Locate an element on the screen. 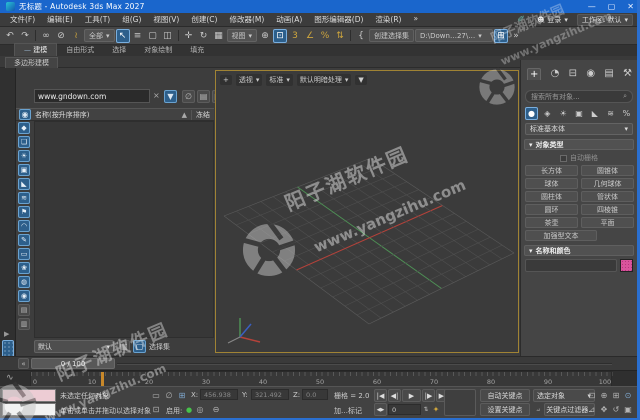  create-category-icon: ▣ is located at coordinates (578, 113).